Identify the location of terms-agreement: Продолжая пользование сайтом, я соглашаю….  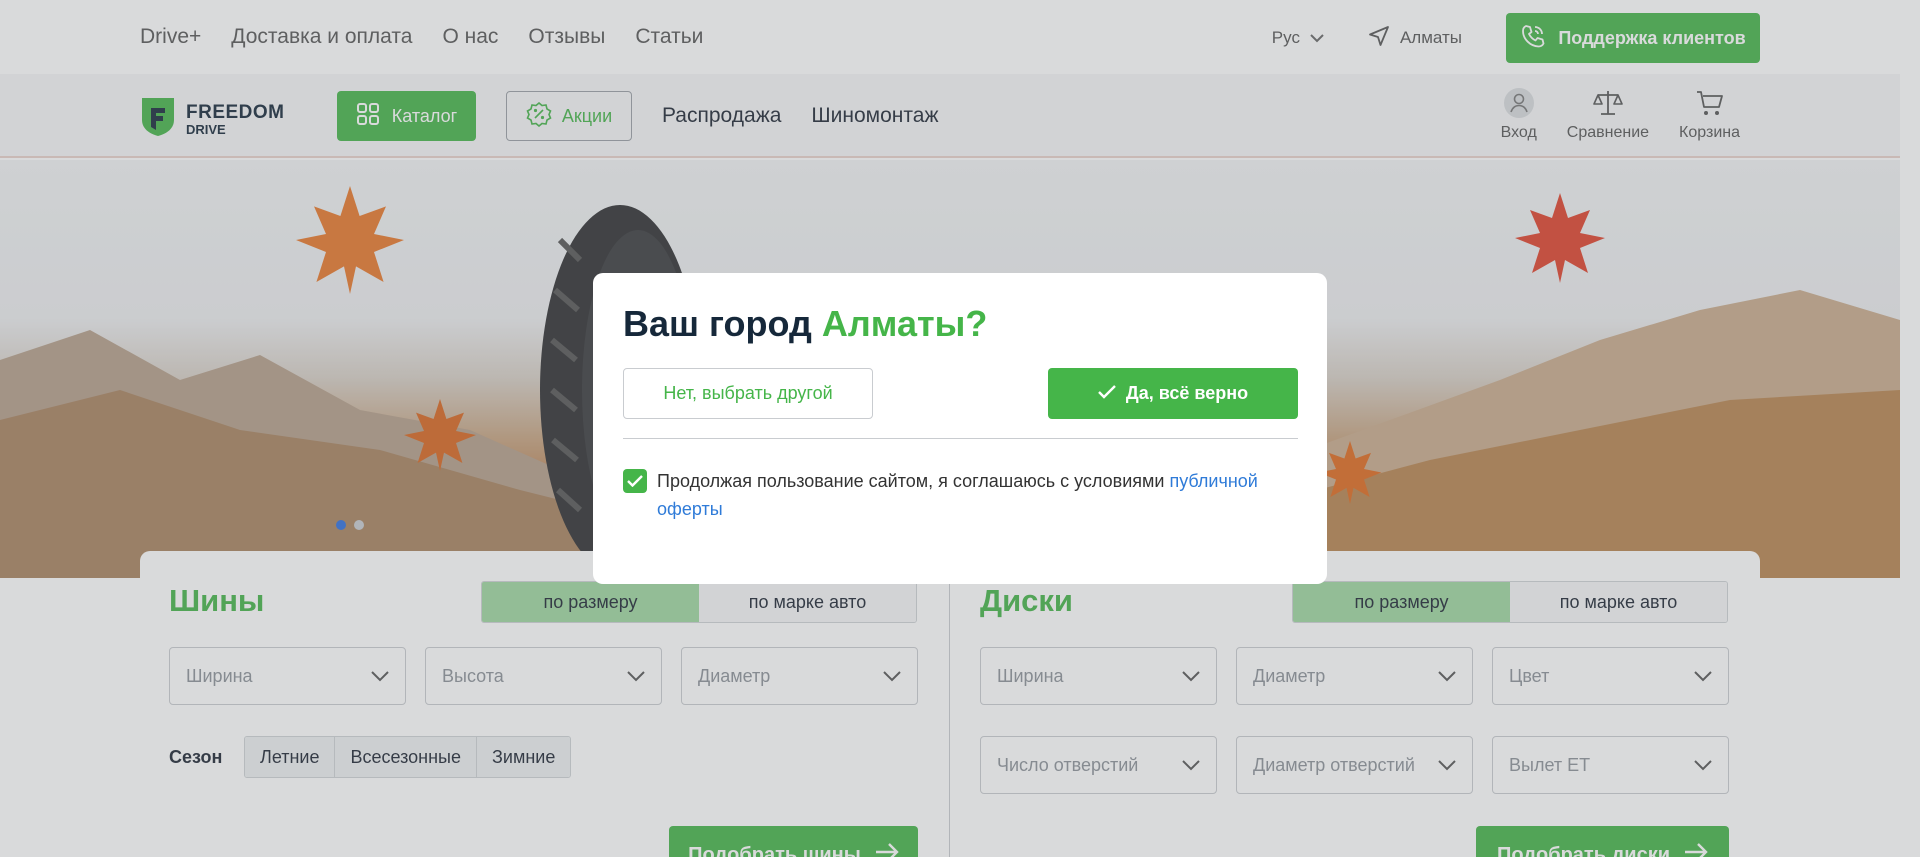
(963, 496).